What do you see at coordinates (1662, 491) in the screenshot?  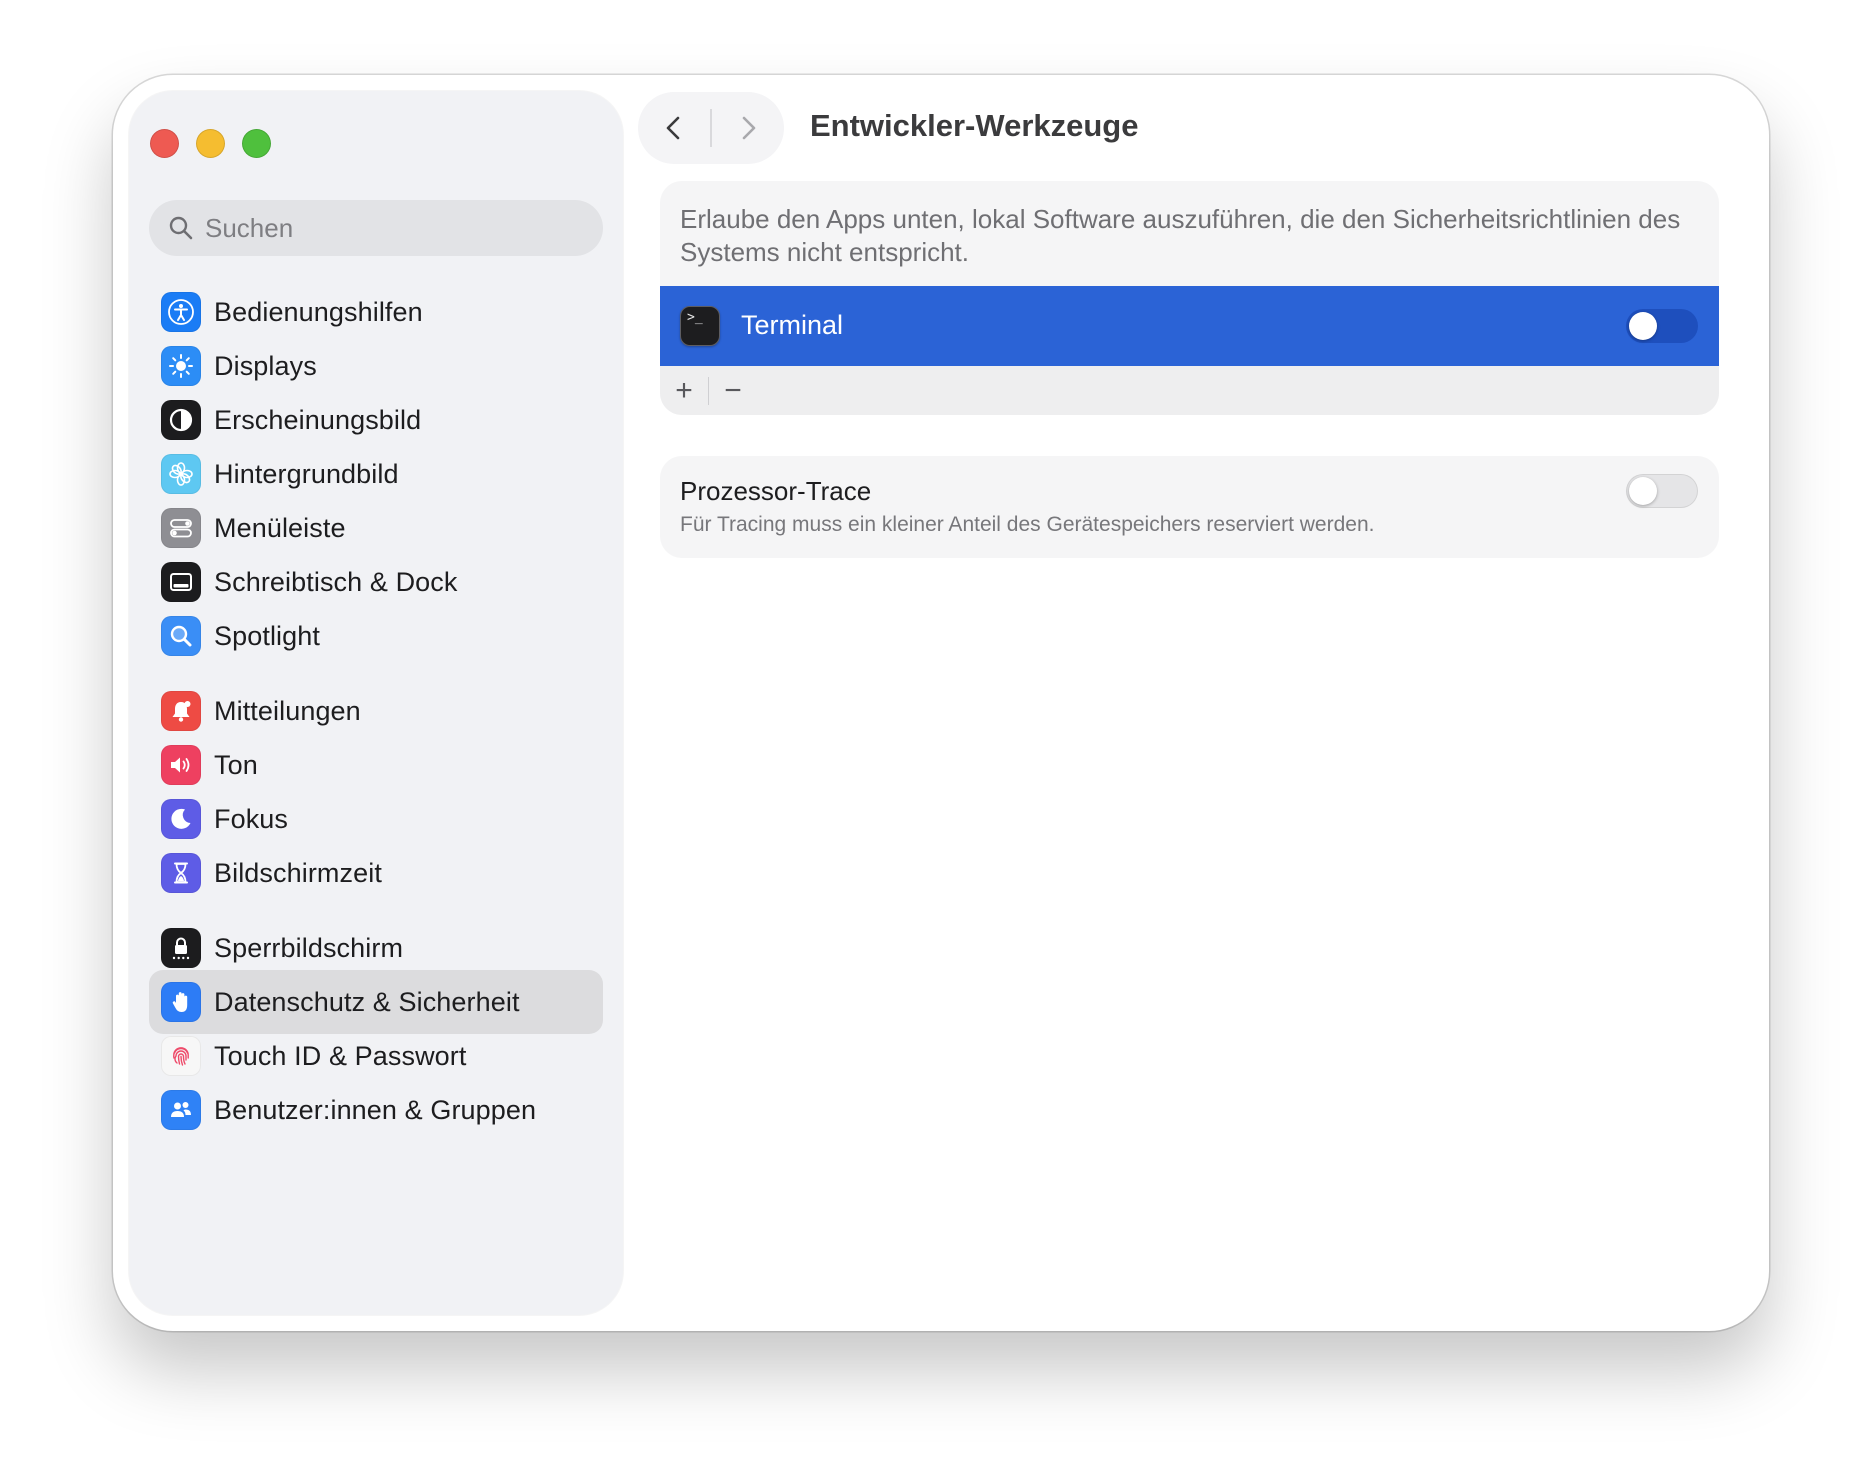 I see `processor-trace-toggle` at bounding box center [1662, 491].